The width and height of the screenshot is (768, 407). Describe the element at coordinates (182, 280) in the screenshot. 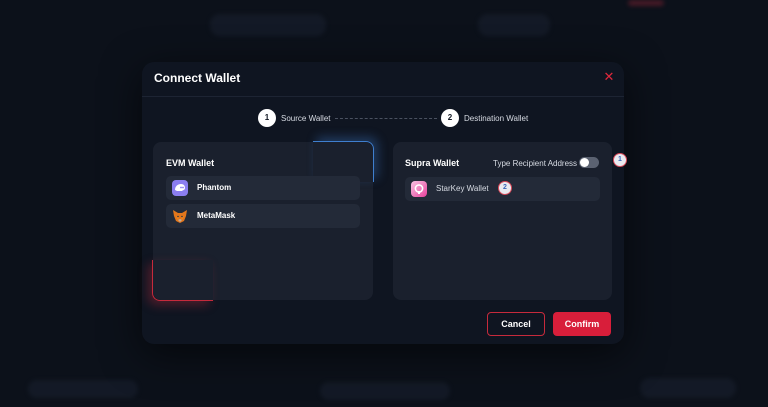

I see `panel-glow-red` at that location.